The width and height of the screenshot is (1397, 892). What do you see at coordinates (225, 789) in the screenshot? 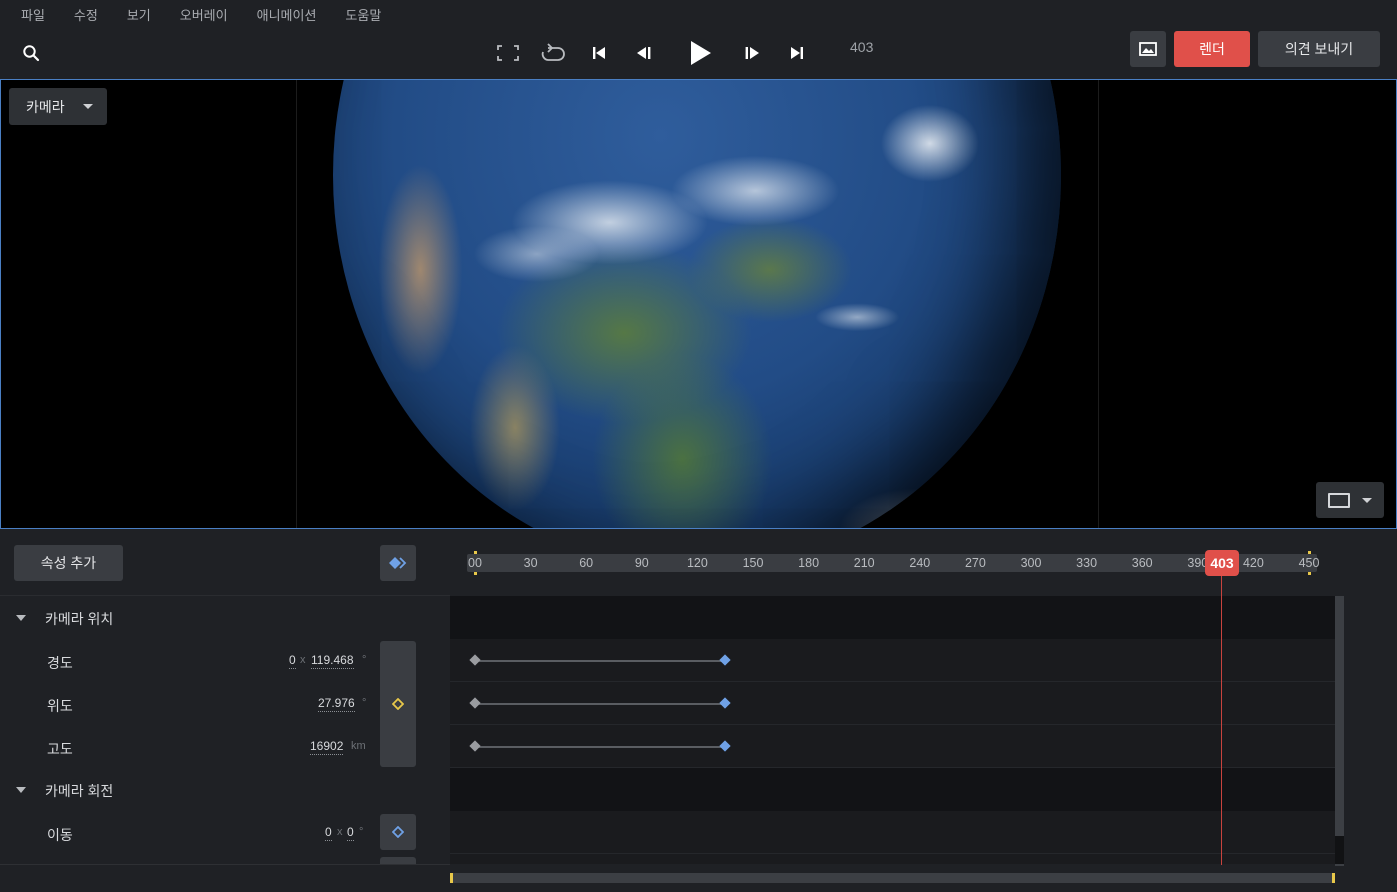
I see `group-camera-rotation: 카메라 회전` at bounding box center [225, 789].